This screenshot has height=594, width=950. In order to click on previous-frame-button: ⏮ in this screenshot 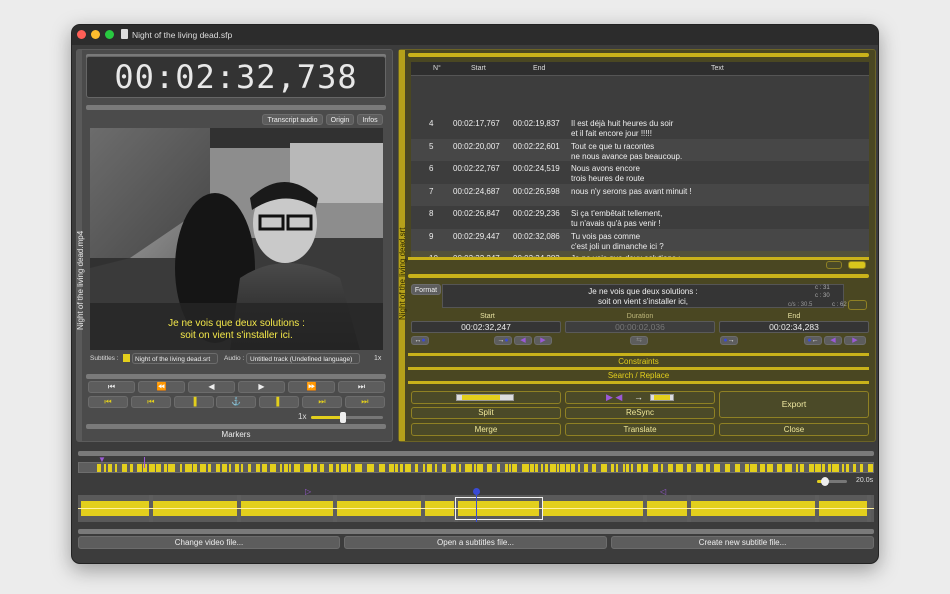, I will do `click(150, 402)`.